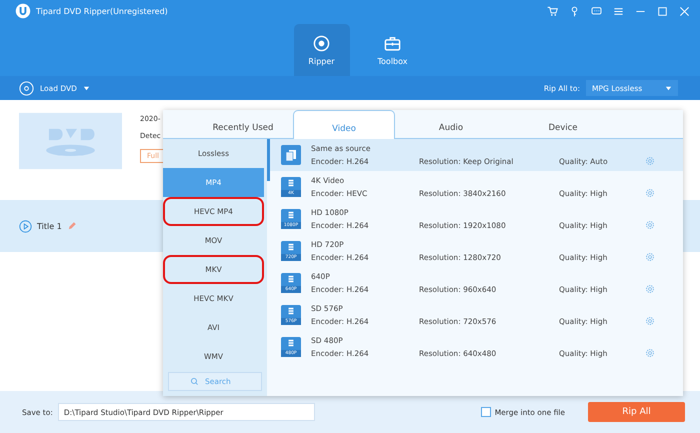  Describe the element at coordinates (344, 124) in the screenshot. I see `format-tab: Video` at that location.